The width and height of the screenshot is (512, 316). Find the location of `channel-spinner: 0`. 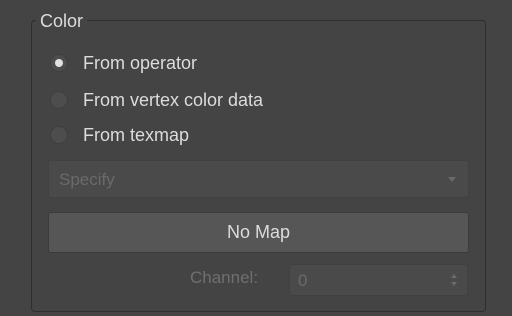

channel-spinner: 0 is located at coordinates (378, 280).